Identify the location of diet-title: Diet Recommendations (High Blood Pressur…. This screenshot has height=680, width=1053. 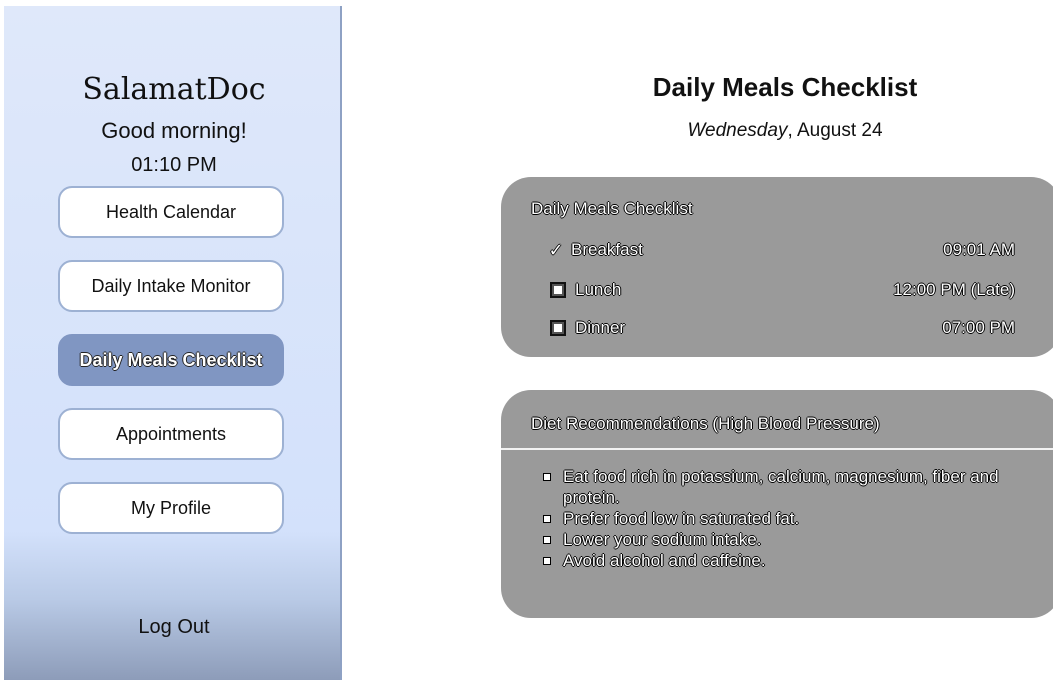
(705, 423).